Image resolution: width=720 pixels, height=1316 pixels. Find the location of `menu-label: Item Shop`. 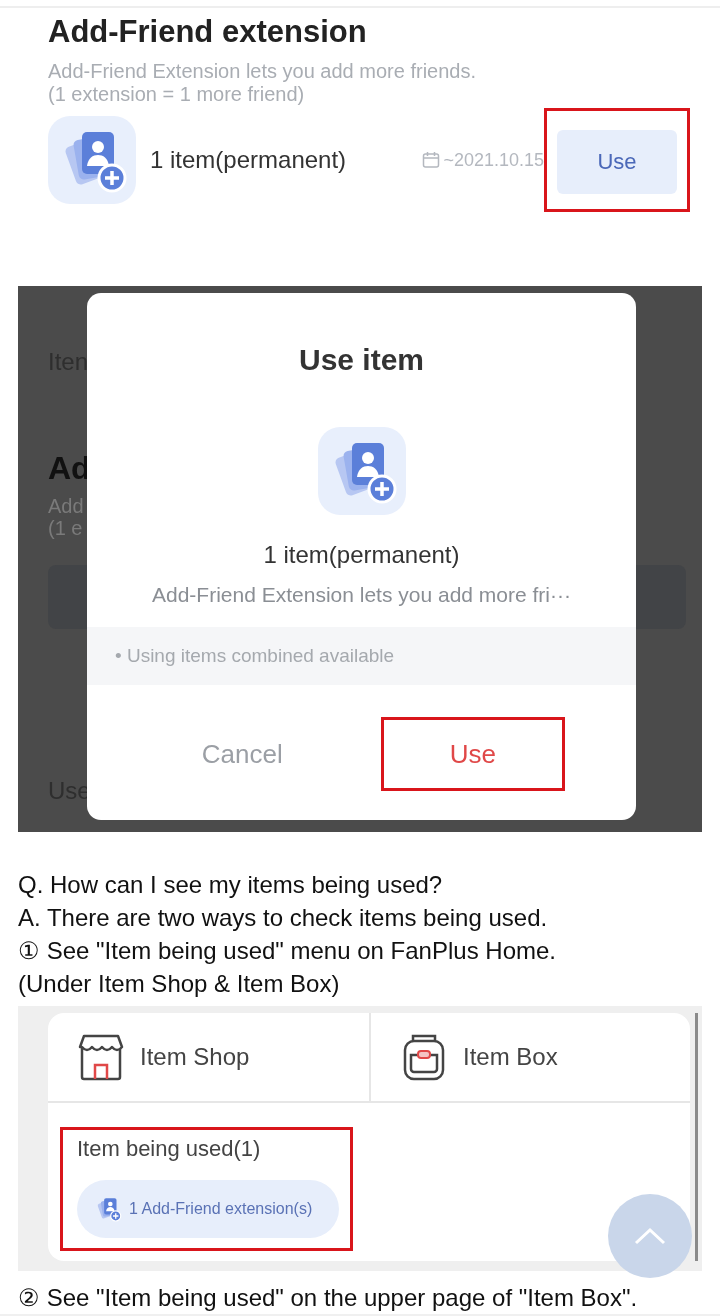

menu-label: Item Shop is located at coordinates (195, 1057).